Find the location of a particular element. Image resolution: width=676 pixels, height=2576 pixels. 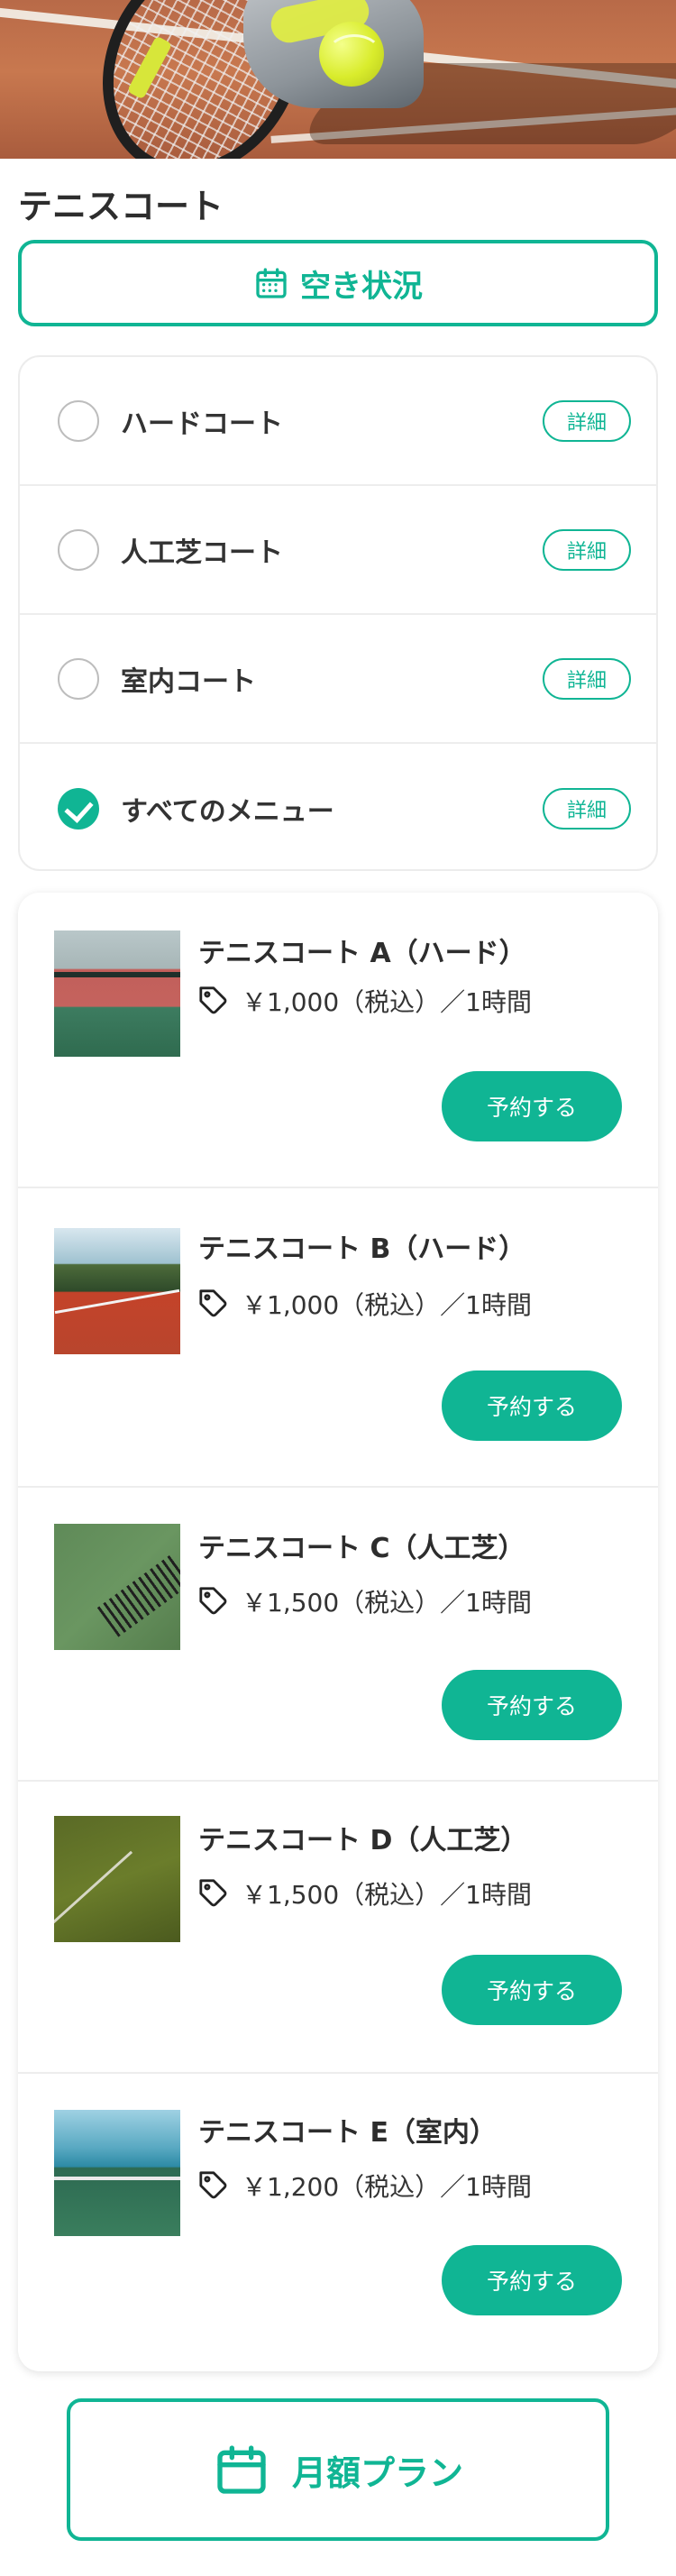

hero-image is located at coordinates (338, 79).